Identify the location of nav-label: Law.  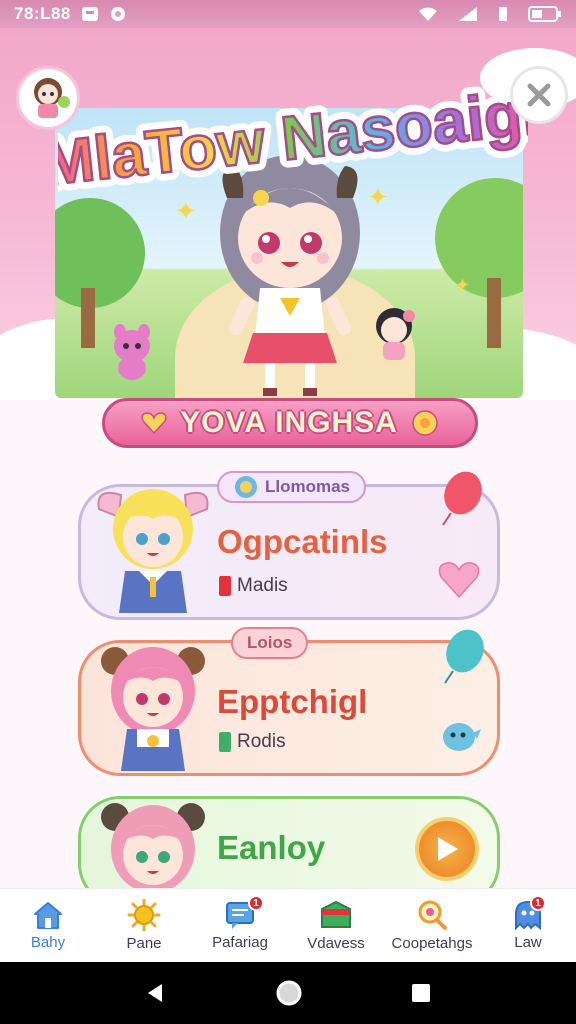
(528, 942).